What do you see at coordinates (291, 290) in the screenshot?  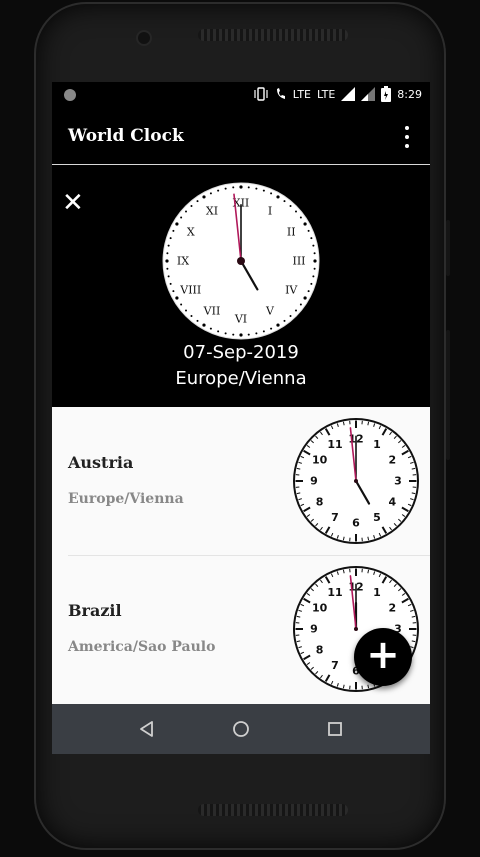 I see `clock-numeral: IV` at bounding box center [291, 290].